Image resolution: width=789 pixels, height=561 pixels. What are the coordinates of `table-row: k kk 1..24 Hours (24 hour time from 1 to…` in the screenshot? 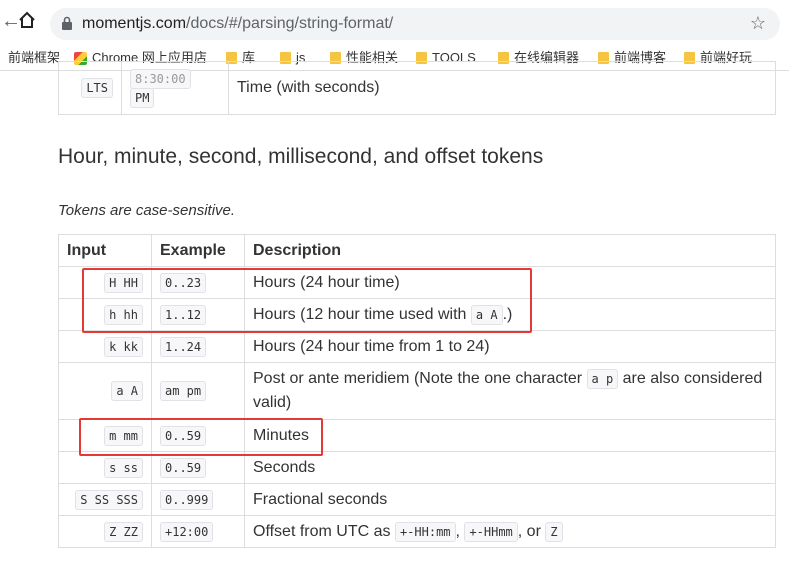 It's located at (417, 346).